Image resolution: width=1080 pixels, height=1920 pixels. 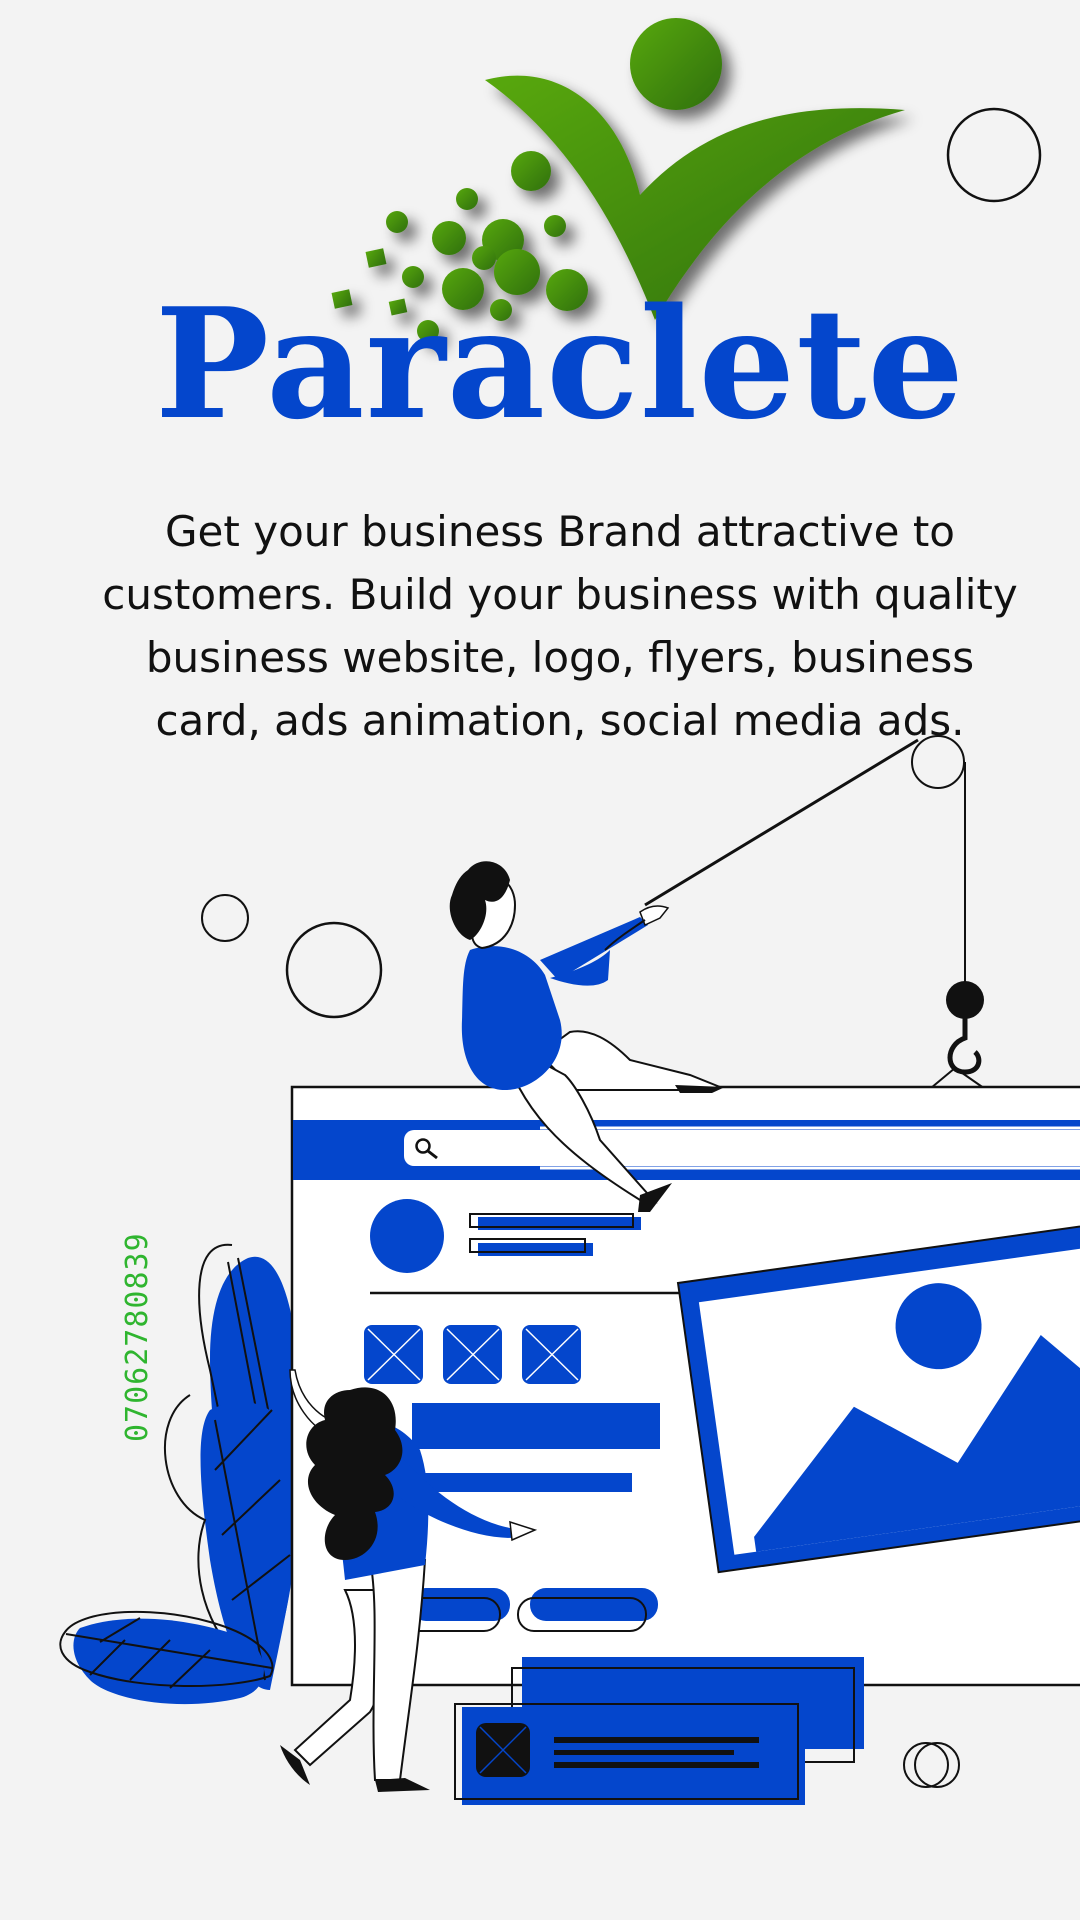 I want to click on pulley-weight, so click(x=965, y=1000).